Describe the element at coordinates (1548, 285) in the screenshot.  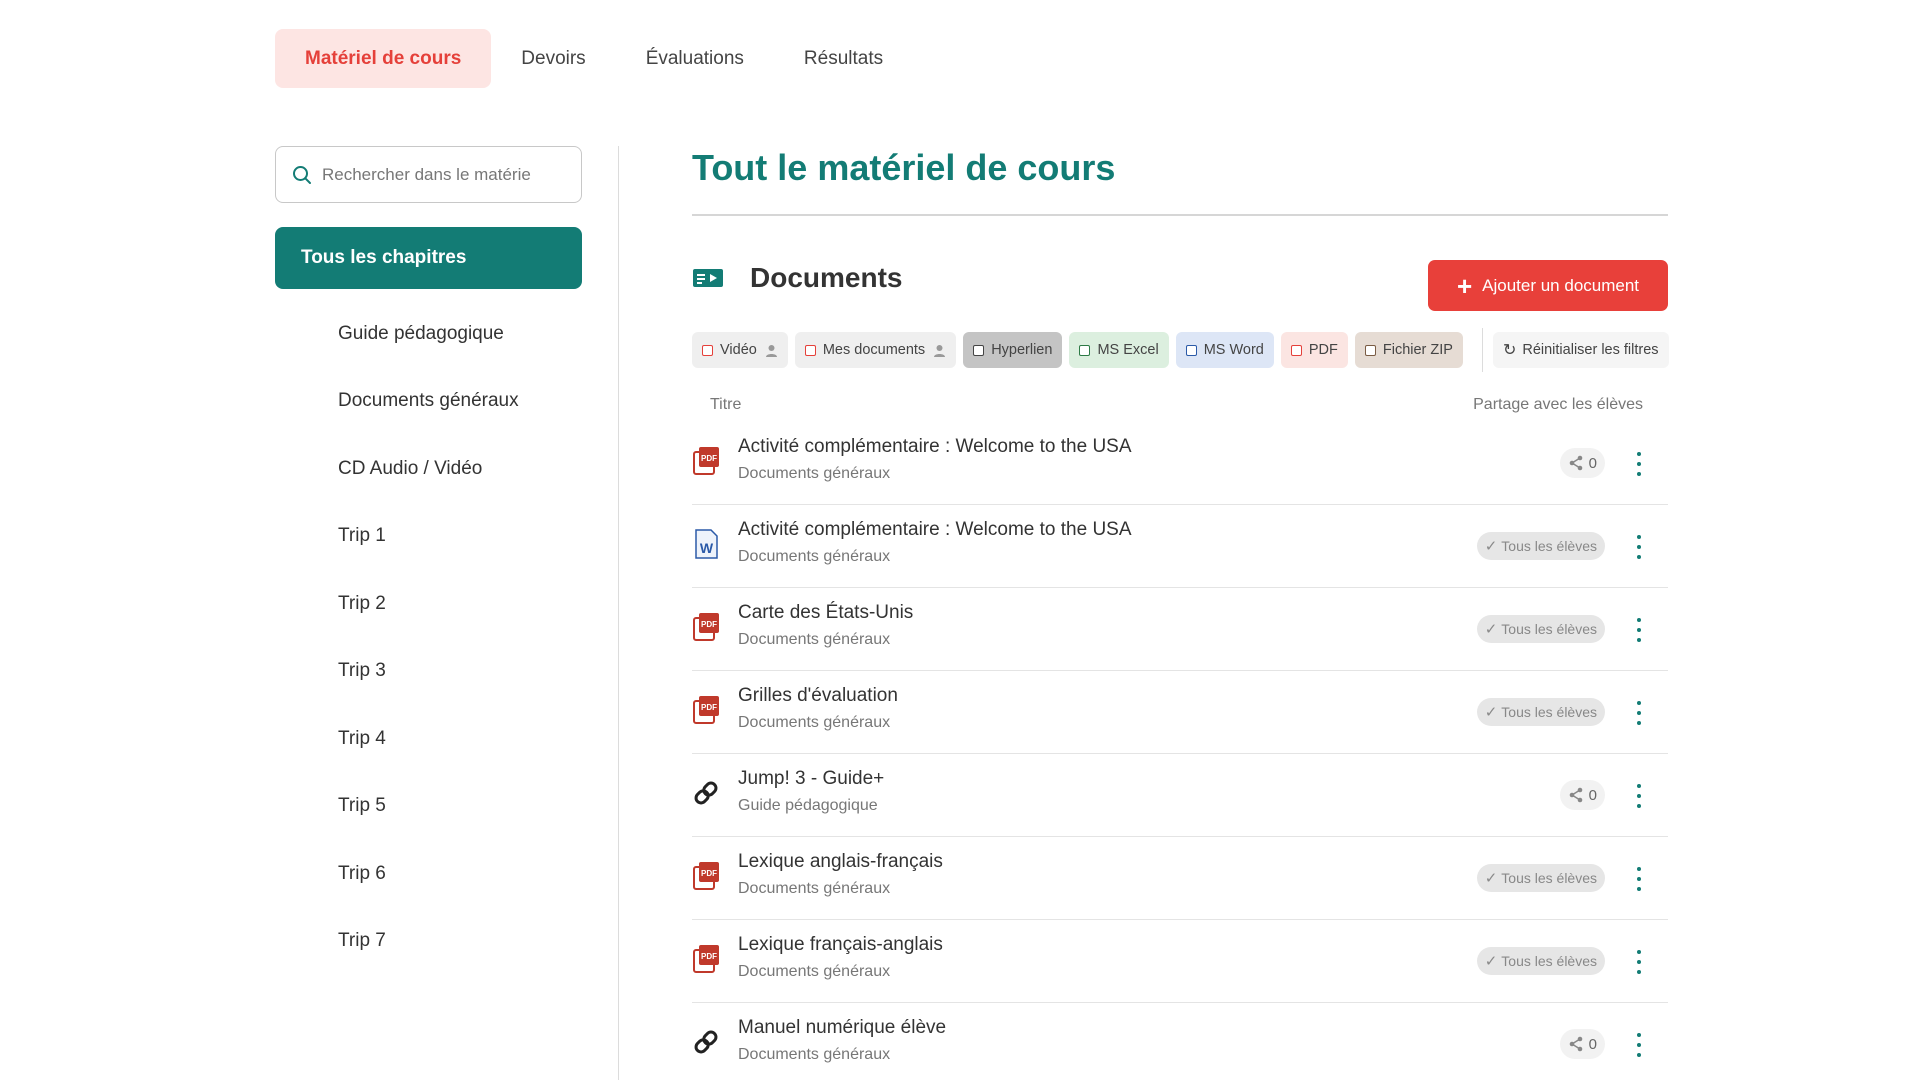
I see `add-document-button: + Ajouter un document` at that location.